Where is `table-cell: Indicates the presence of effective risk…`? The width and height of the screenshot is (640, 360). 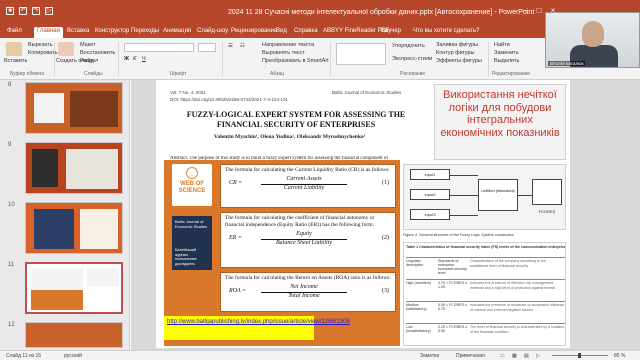 table-cell: Indicates the presence of effective risk… is located at coordinates (513, 285).